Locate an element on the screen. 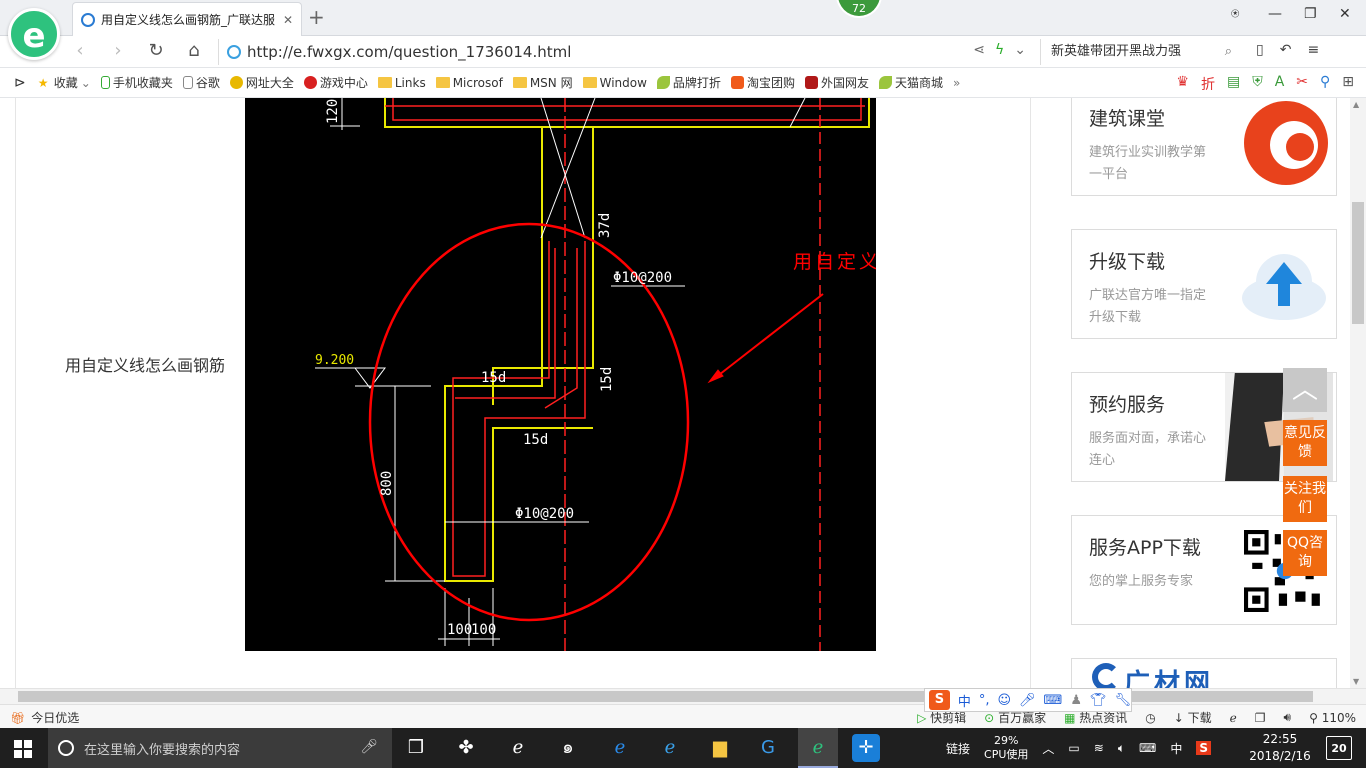 The image size is (1366, 768). sogou-tray-icon: S is located at coordinates (1204, 748).